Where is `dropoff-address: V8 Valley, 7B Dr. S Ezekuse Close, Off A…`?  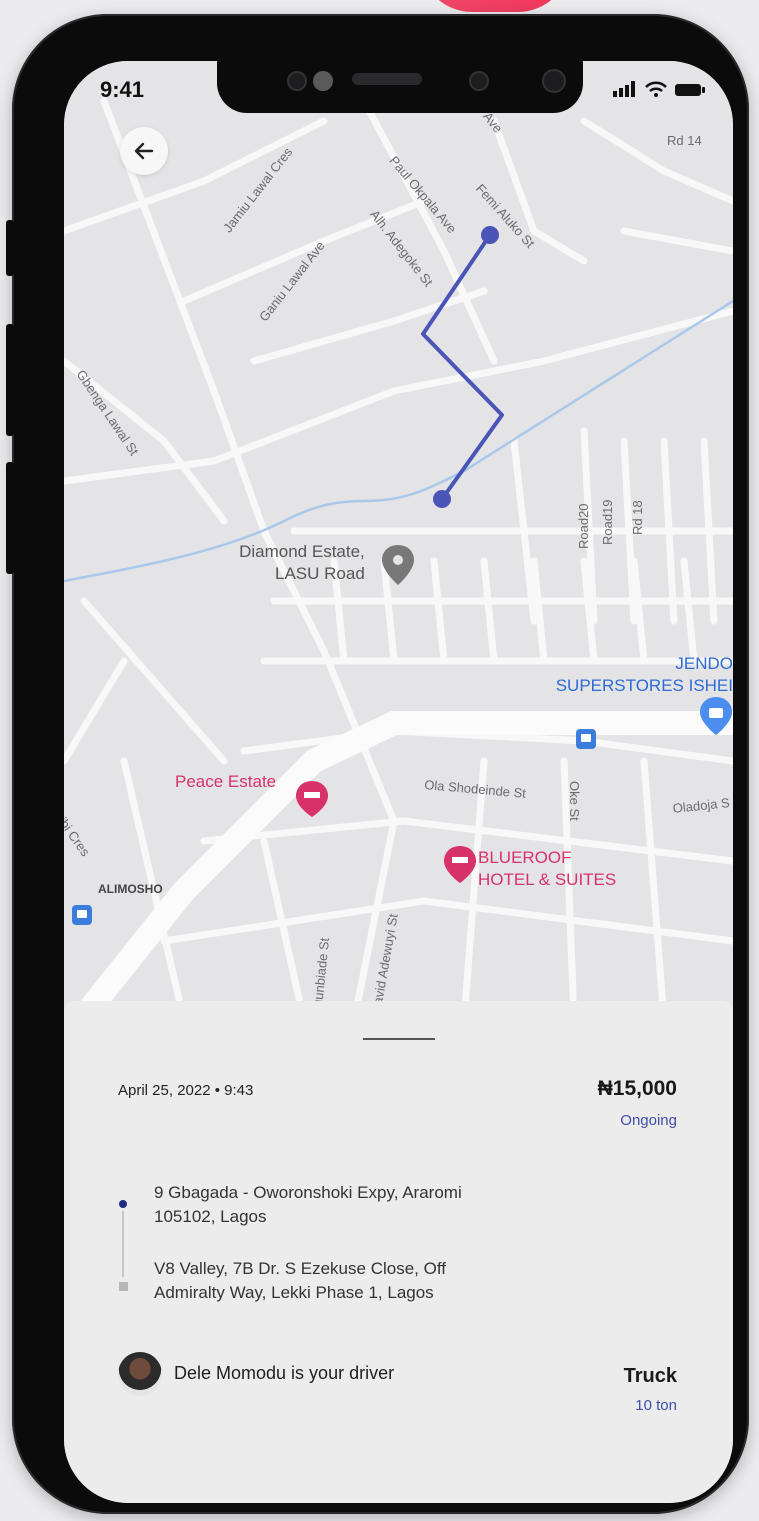 dropoff-address: V8 Valley, 7B Dr. S Ezekuse Close, Off A… is located at coordinates (300, 1280).